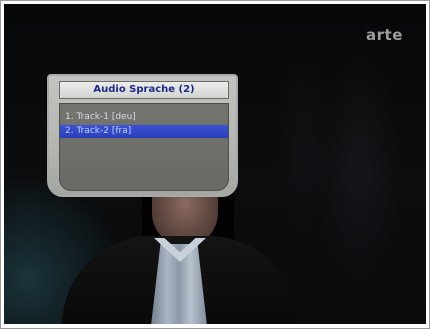 This screenshot has height=329, width=430. What do you see at coordinates (144, 90) in the screenshot?
I see `dialog-title: Audio Sprache (2)` at bounding box center [144, 90].